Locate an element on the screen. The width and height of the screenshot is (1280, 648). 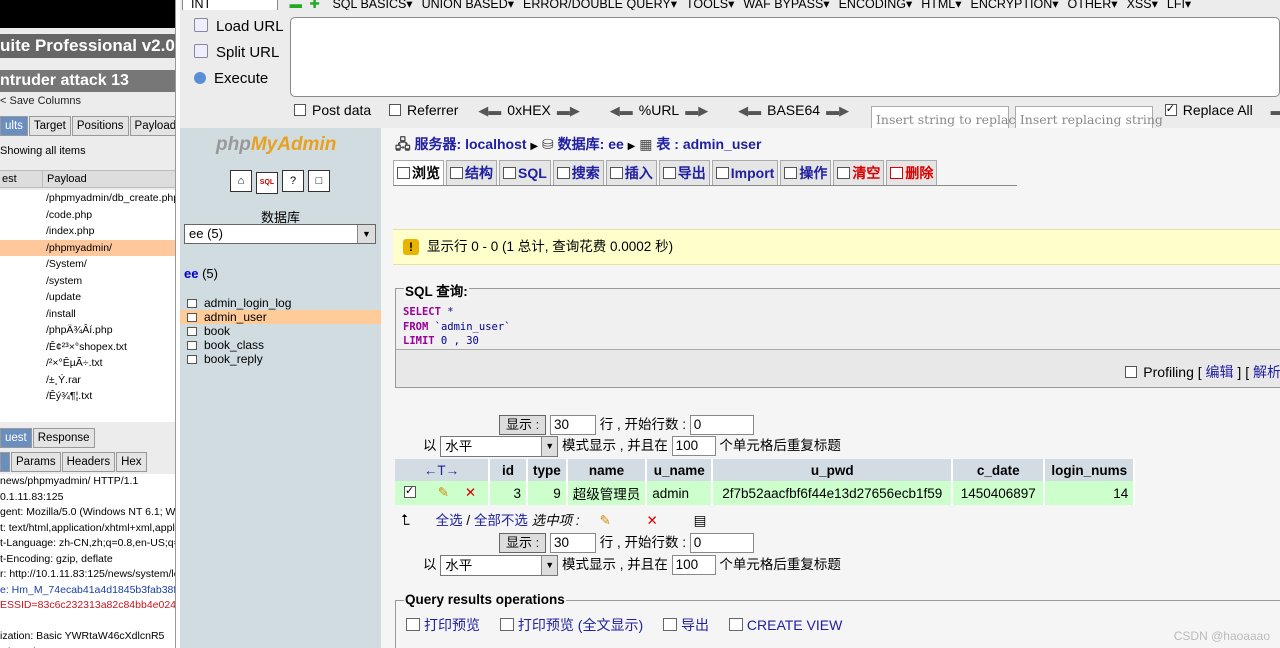
export-link: 导出 is located at coordinates (686, 625).